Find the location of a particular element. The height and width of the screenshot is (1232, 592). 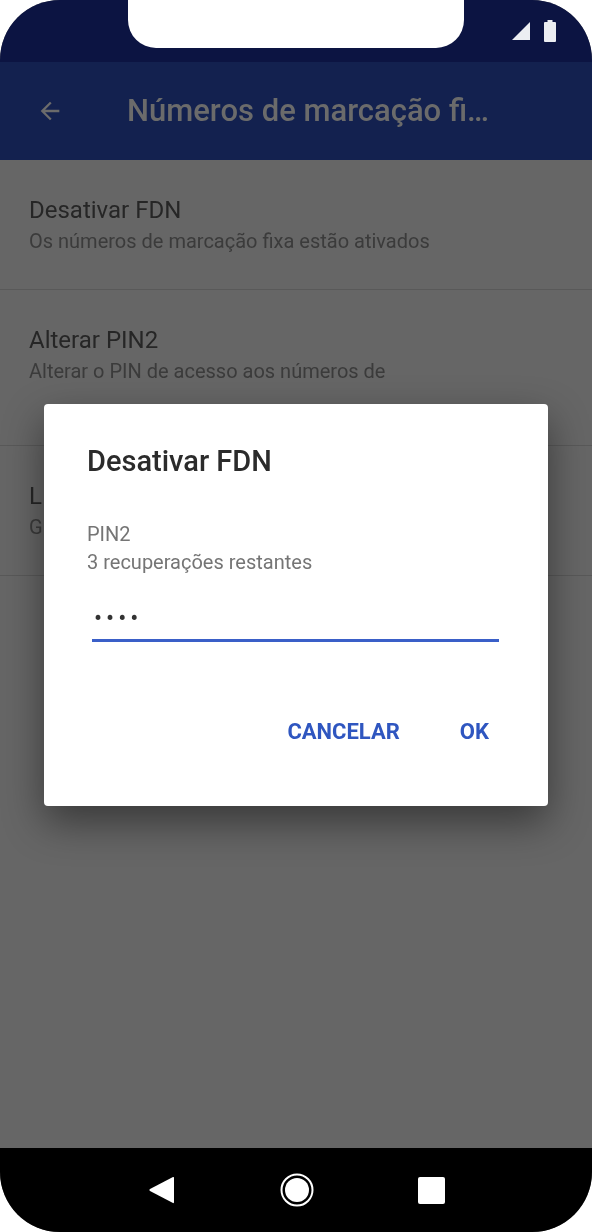

home-icon is located at coordinates (296, 1190).